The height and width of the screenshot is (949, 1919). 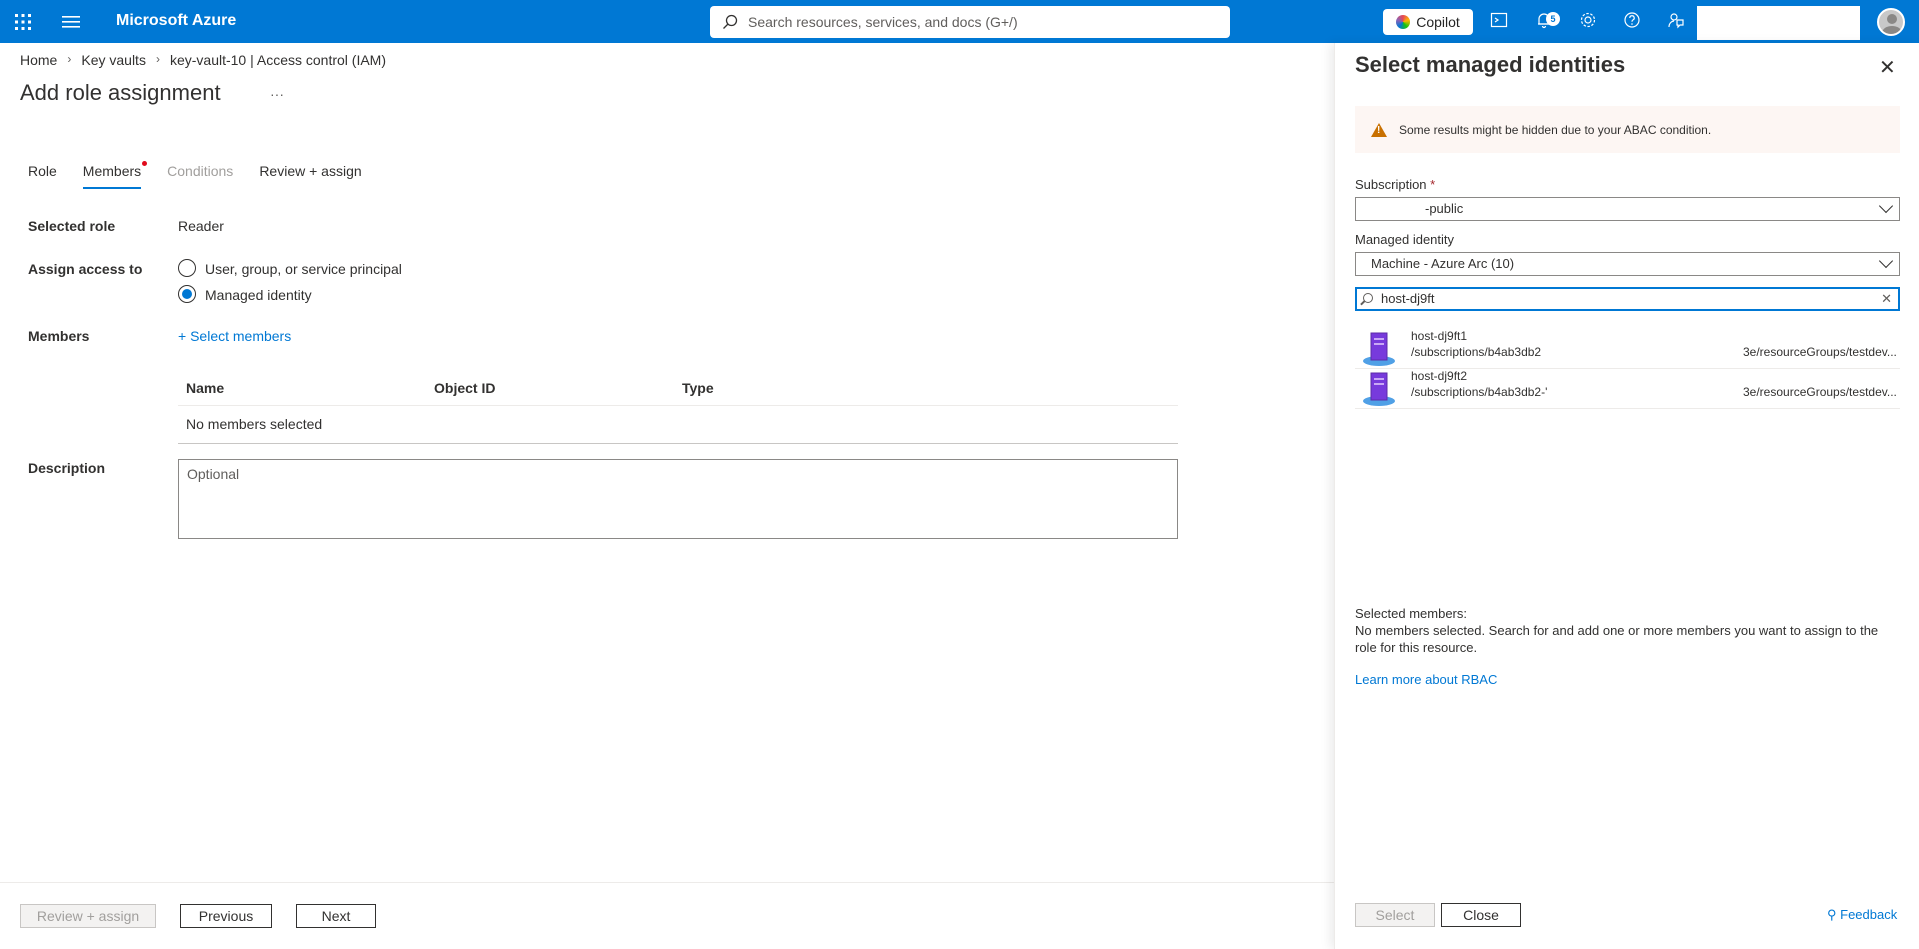 I want to click on table-row: No members selected, so click(x=678, y=425).